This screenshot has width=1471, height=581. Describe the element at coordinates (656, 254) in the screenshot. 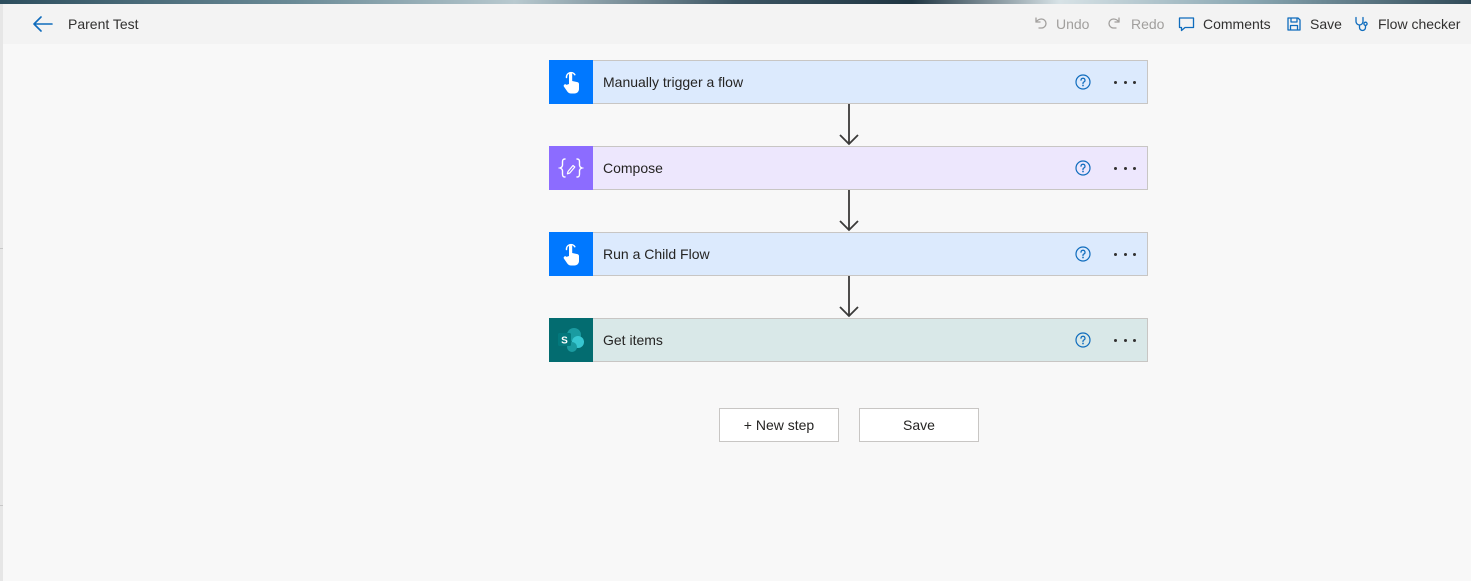

I see `step-title: Run a Child Flow` at that location.